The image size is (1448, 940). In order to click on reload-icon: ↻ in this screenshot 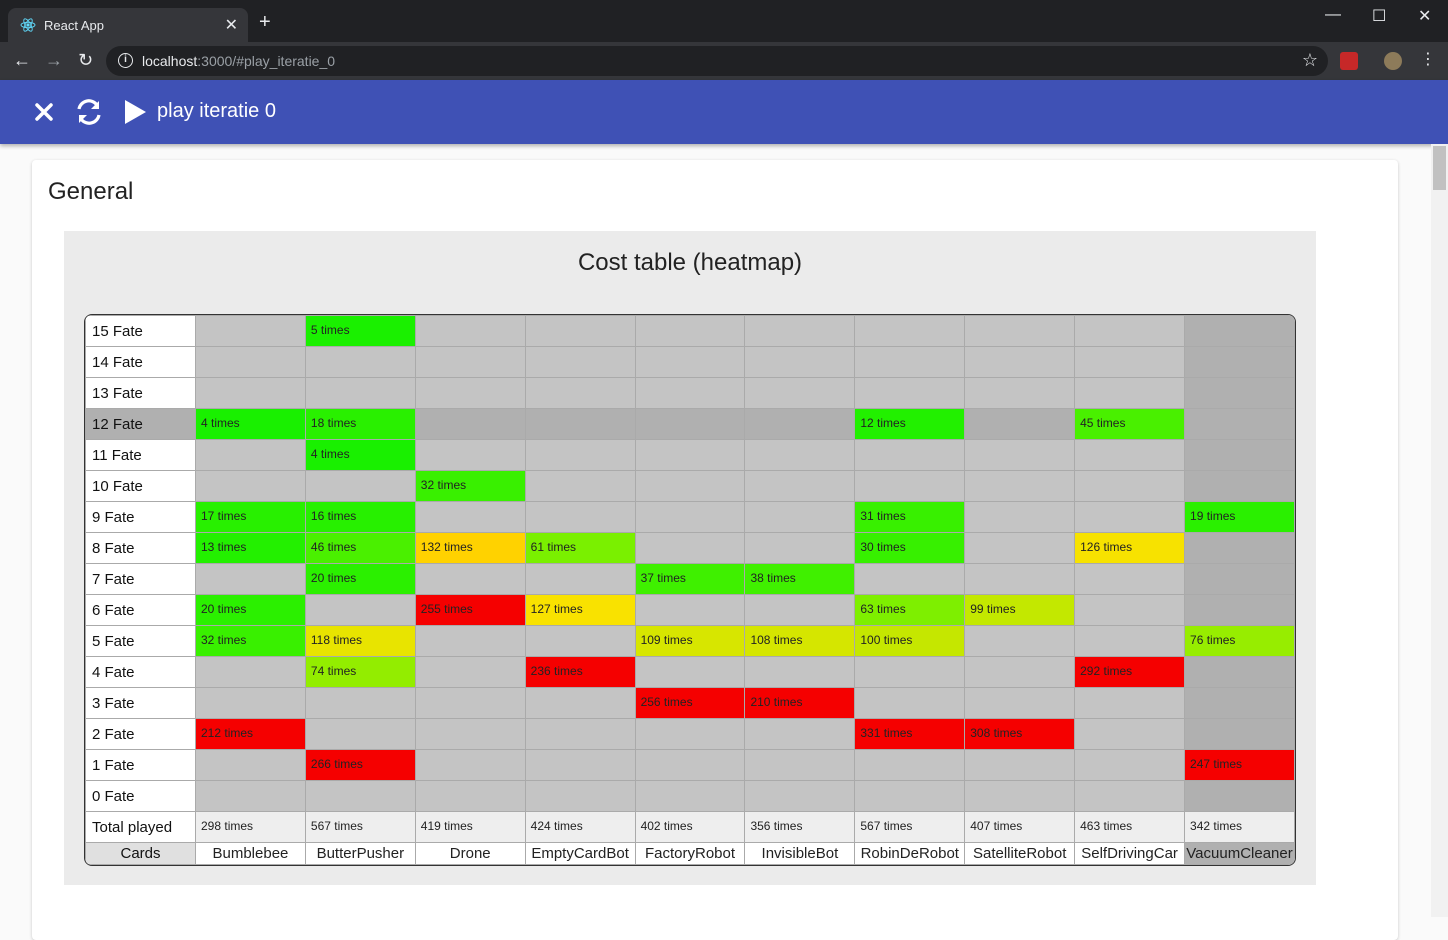, I will do `click(85, 60)`.